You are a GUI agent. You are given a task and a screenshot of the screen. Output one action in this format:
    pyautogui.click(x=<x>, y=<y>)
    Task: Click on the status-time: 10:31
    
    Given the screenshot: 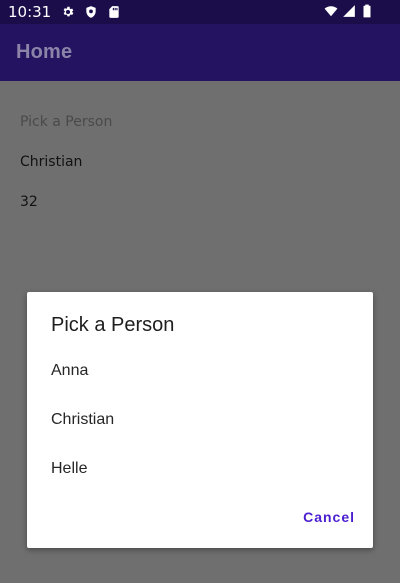 What is the action you would take?
    pyautogui.click(x=30, y=12)
    